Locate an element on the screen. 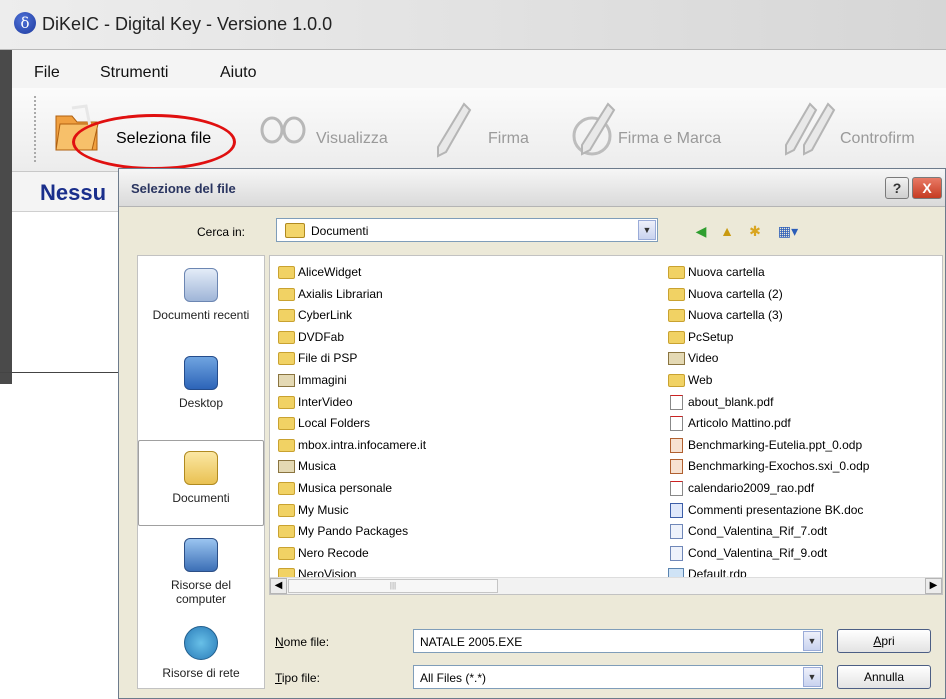 Image resolution: width=946 pixels, height=699 pixels. file-list-item: AliceWidget is located at coordinates (352, 273).